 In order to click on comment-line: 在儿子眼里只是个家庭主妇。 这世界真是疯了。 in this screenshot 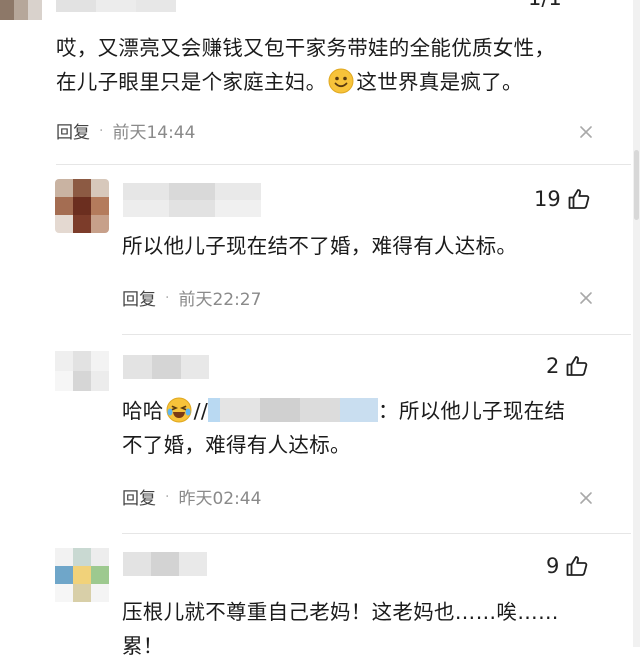, I will do `click(336, 82)`.